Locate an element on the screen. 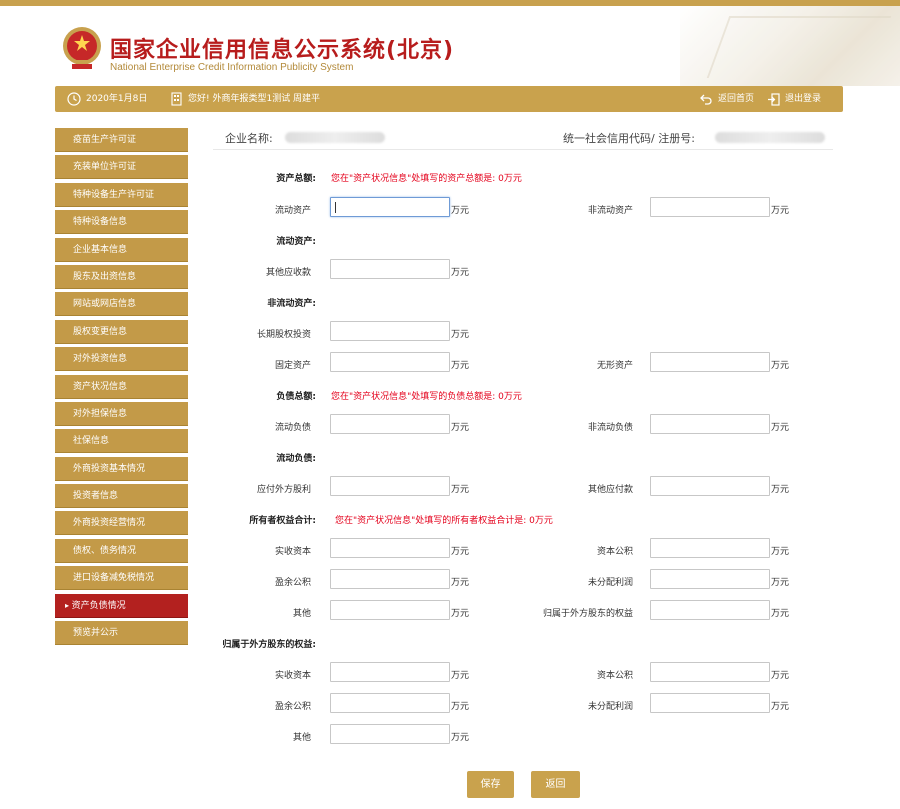 The height and width of the screenshot is (809, 900). sidebar-item: 资产状况信息 is located at coordinates (121, 386).